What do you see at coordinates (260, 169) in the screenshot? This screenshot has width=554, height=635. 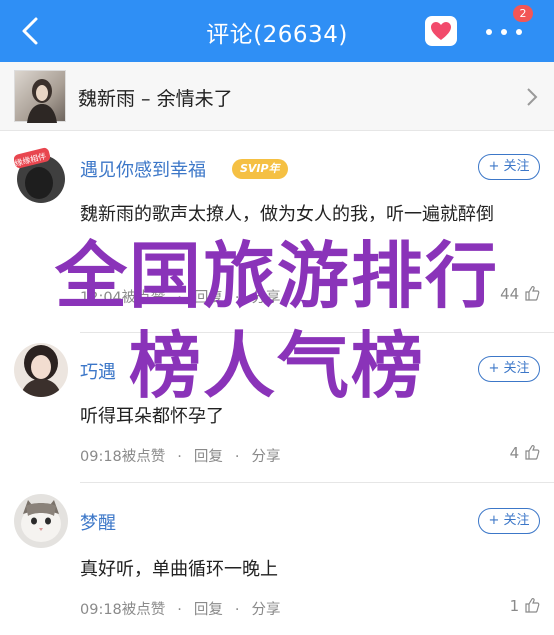 I see `vip-badge: SVIP年` at bounding box center [260, 169].